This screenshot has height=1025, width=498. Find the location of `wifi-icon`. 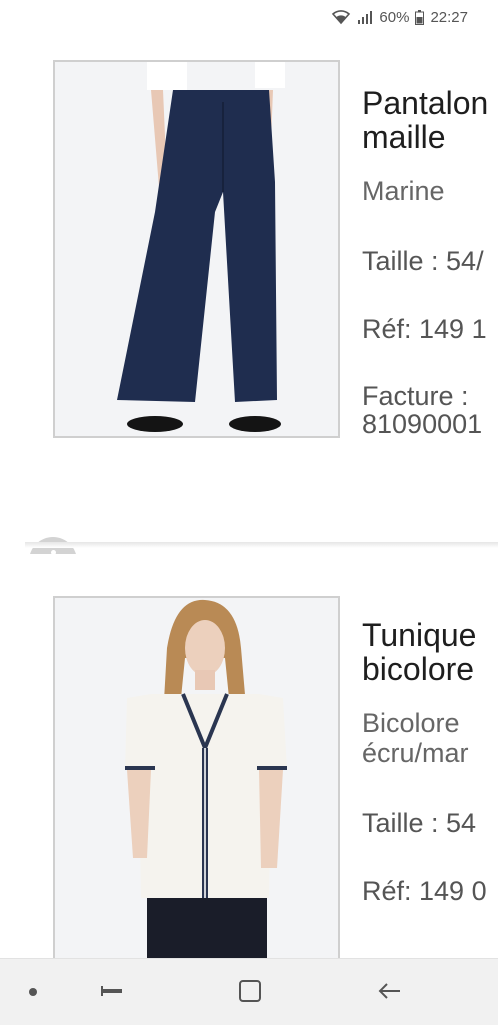

wifi-icon is located at coordinates (341, 17).